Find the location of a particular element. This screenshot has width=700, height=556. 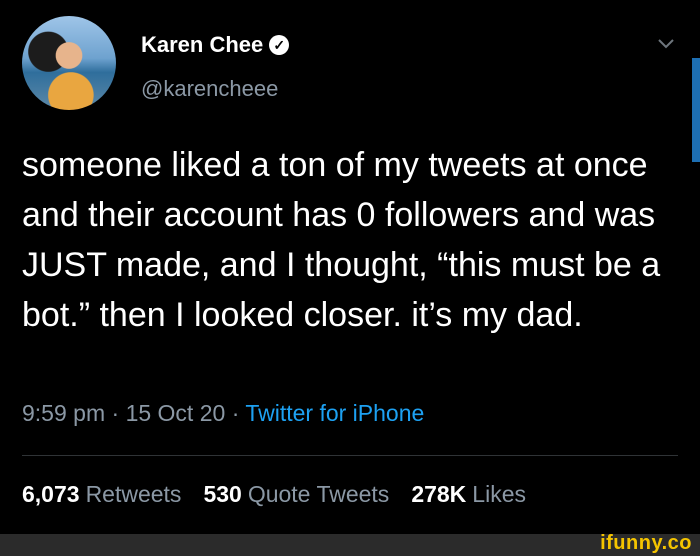

chevron-down-icon is located at coordinates (666, 44).